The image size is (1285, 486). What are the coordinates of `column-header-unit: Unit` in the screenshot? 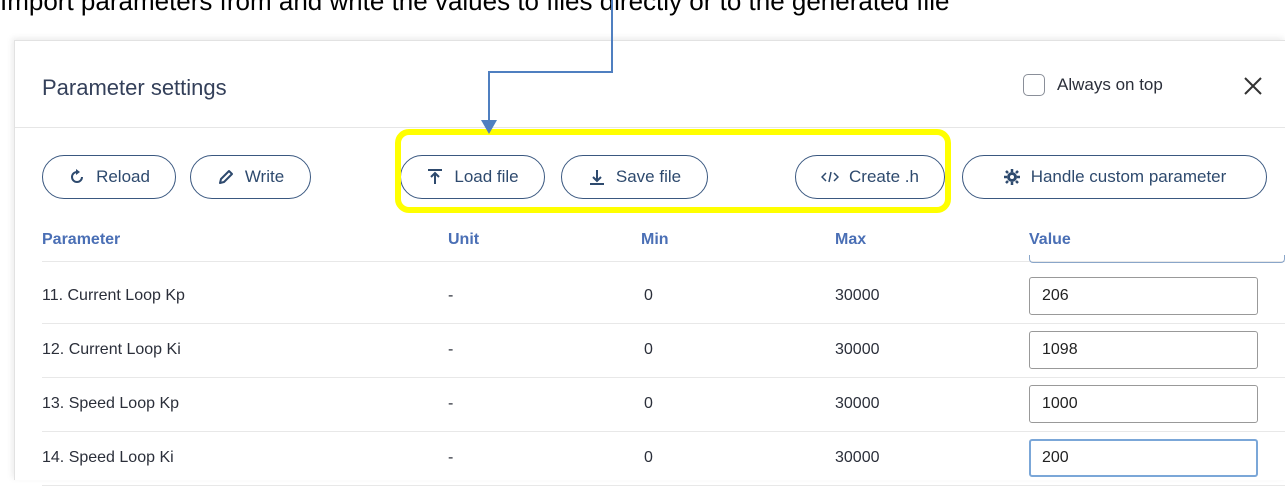 It's located at (464, 239).